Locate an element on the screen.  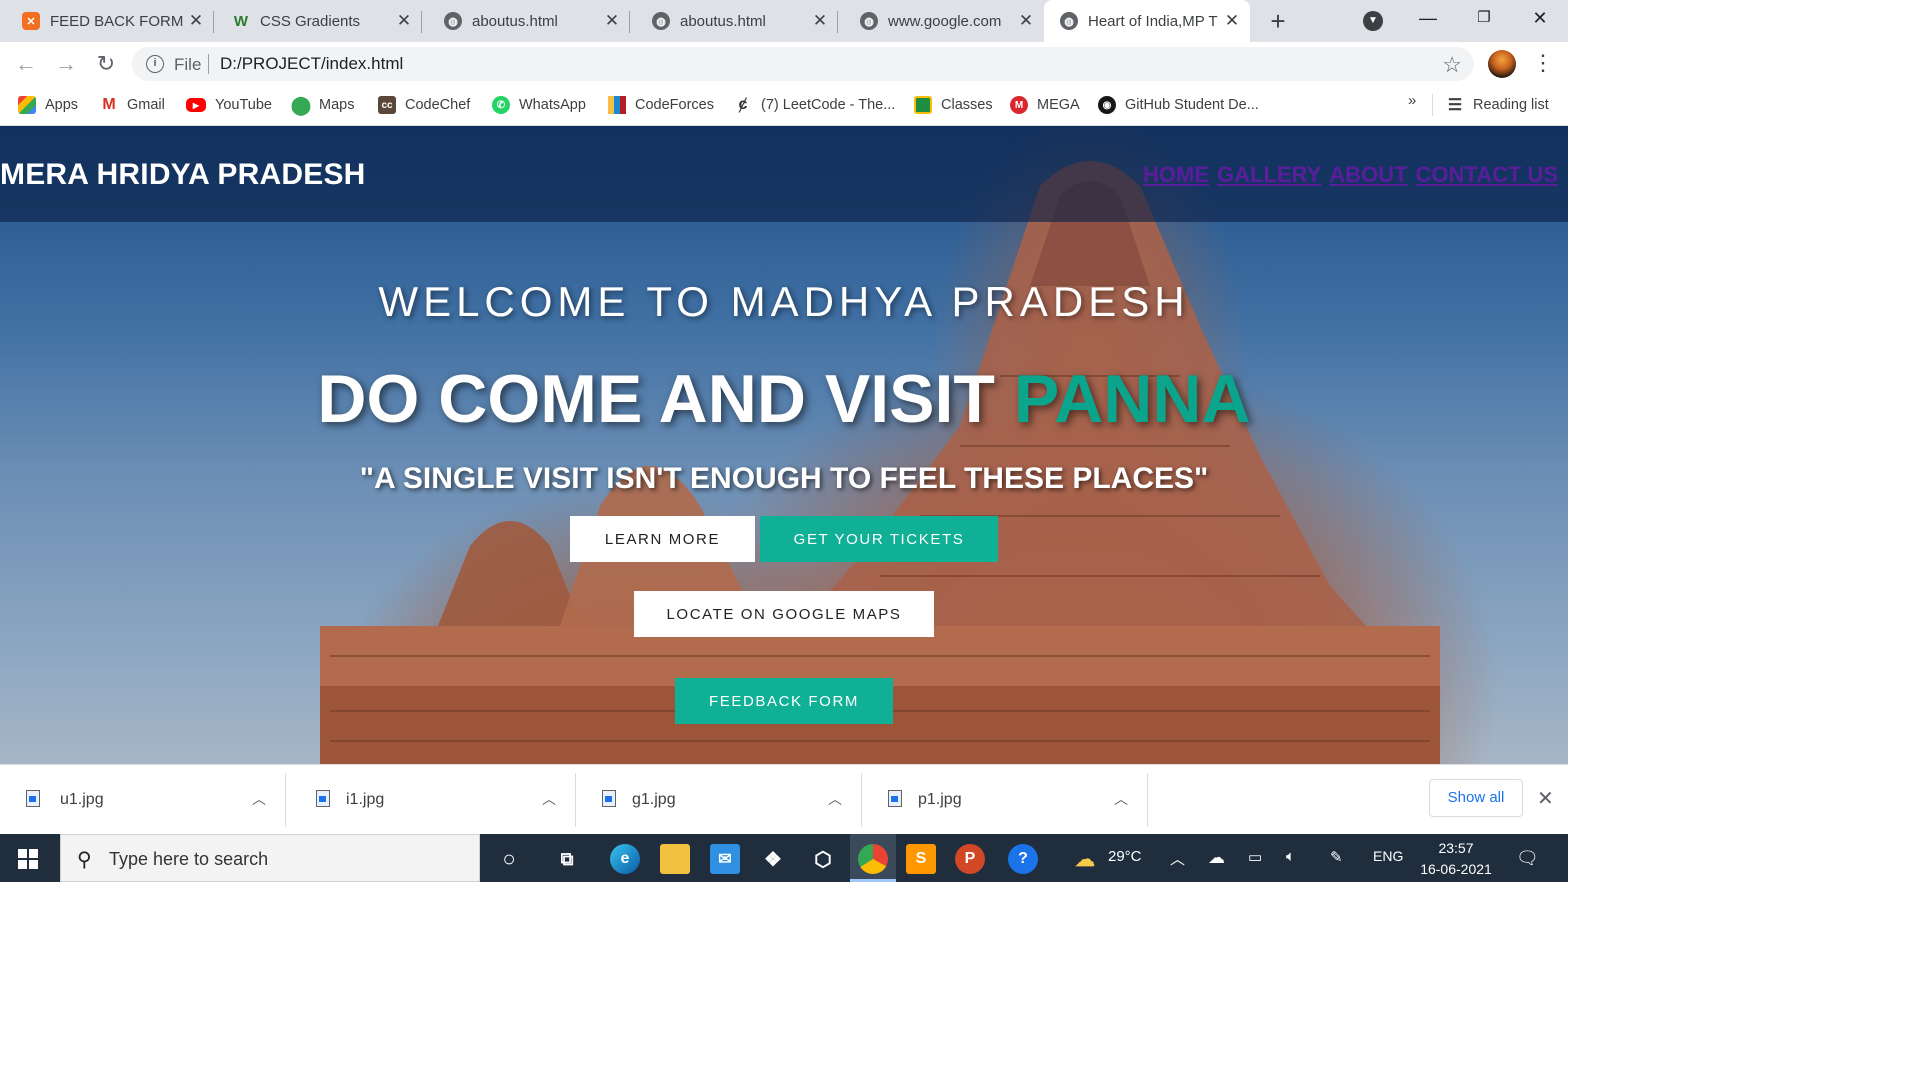
tab-search-icon: ▼ is located at coordinates (1373, 21).